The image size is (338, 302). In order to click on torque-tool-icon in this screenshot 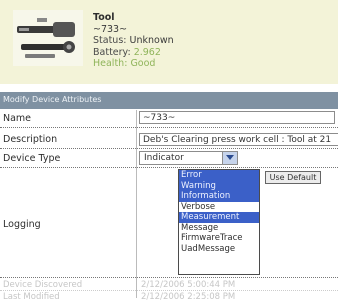, I will do `click(48, 38)`.